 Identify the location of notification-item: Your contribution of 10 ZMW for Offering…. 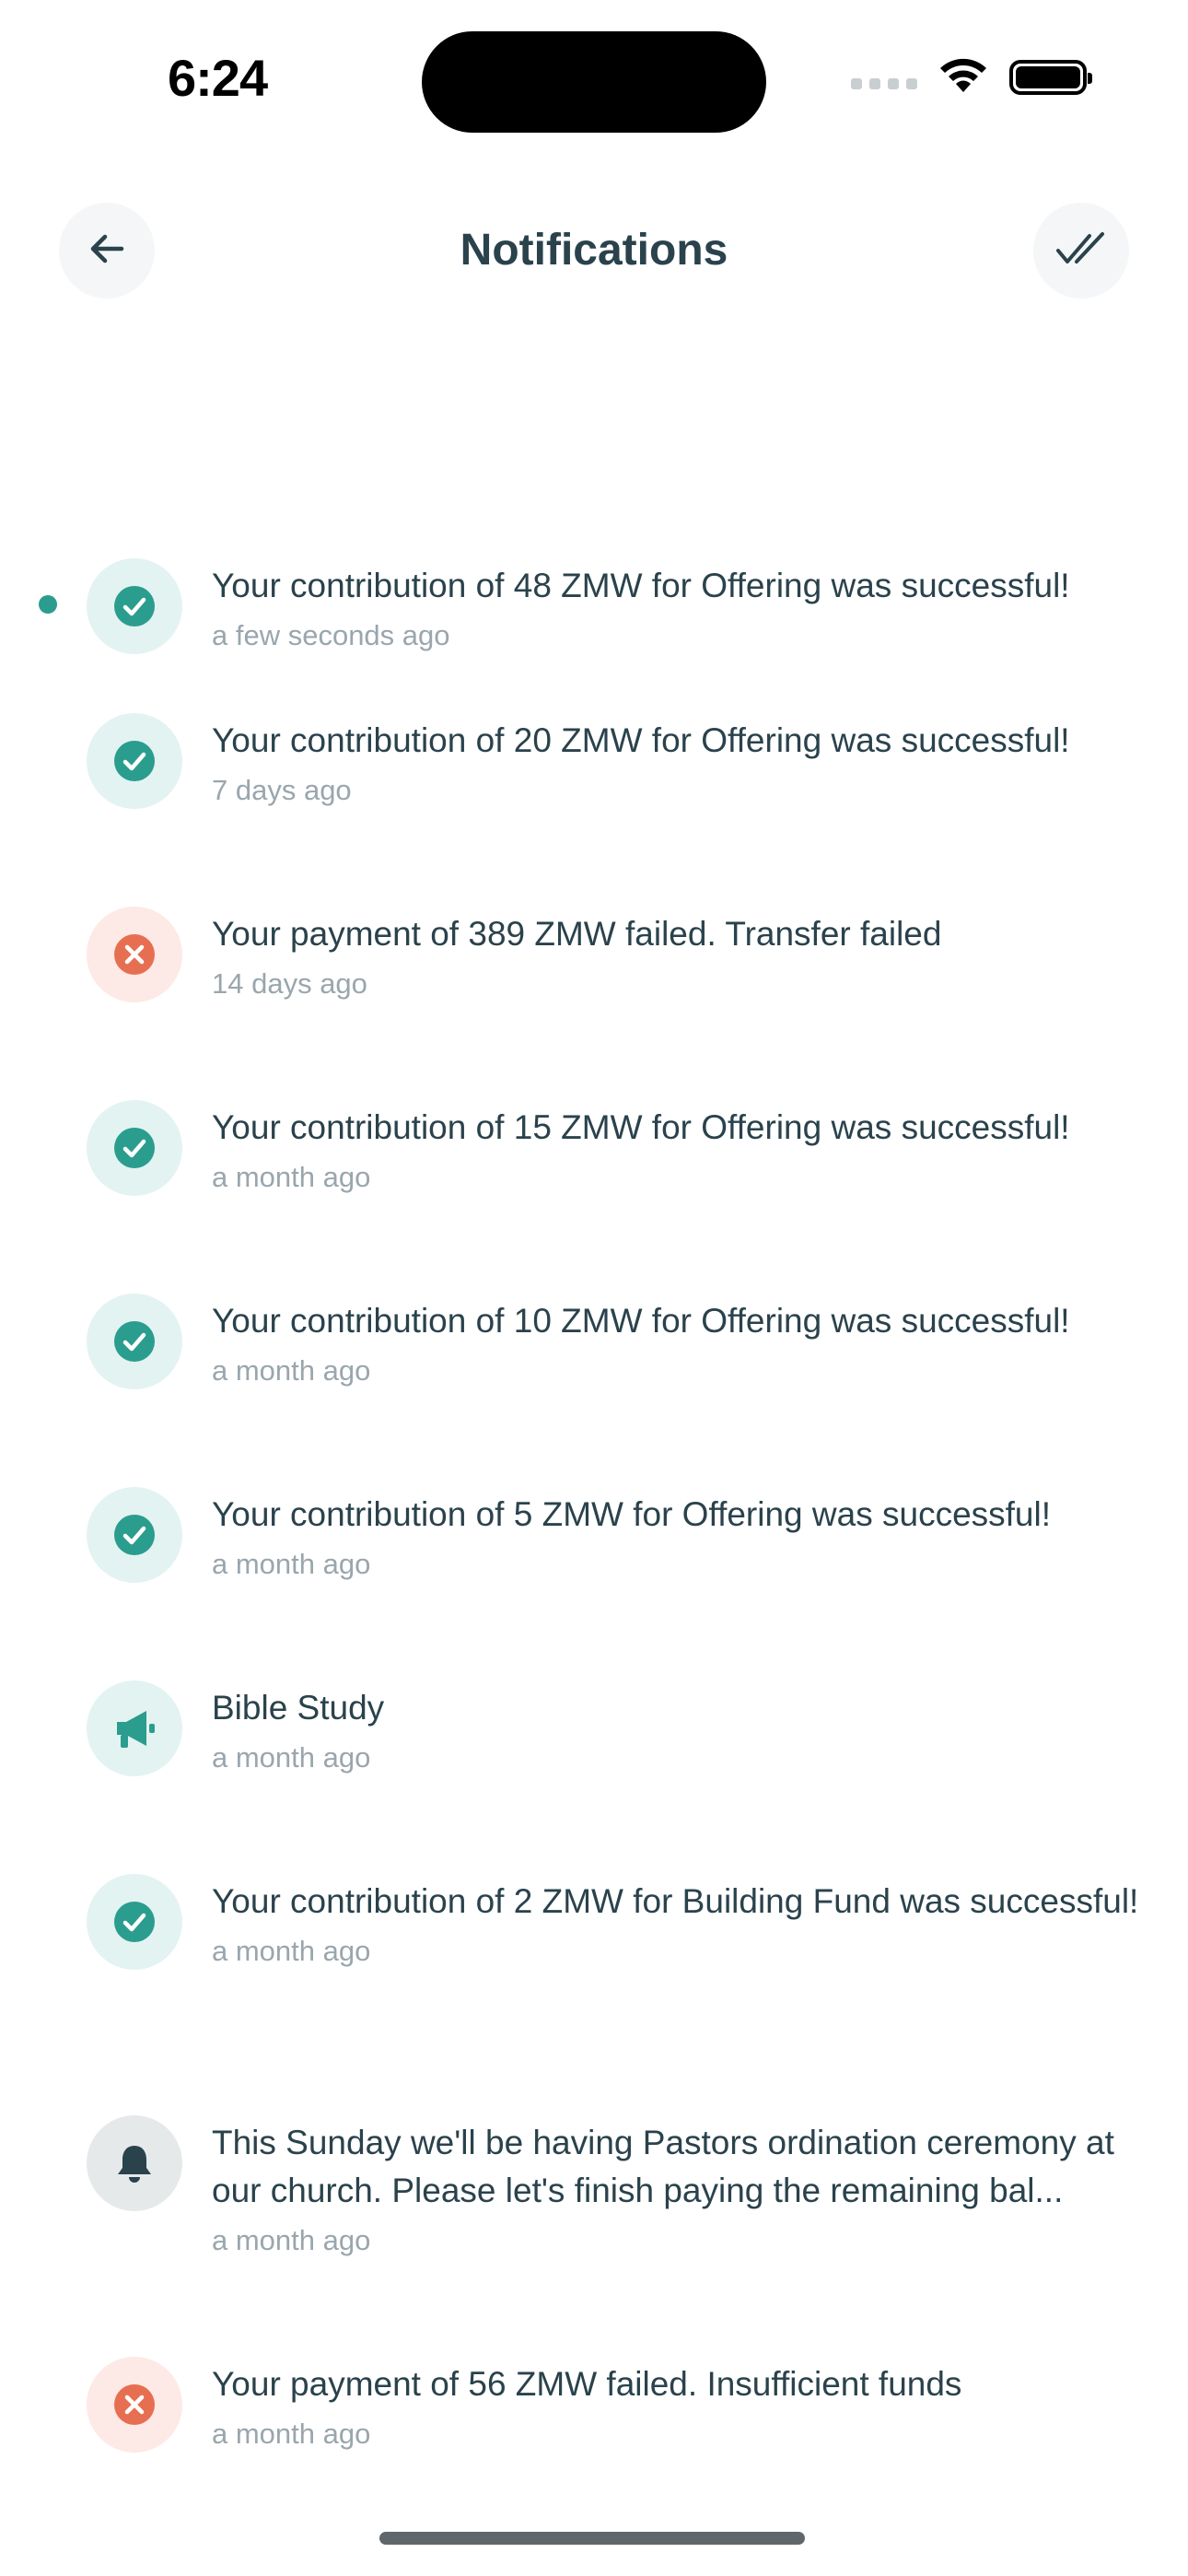
(594, 1334).